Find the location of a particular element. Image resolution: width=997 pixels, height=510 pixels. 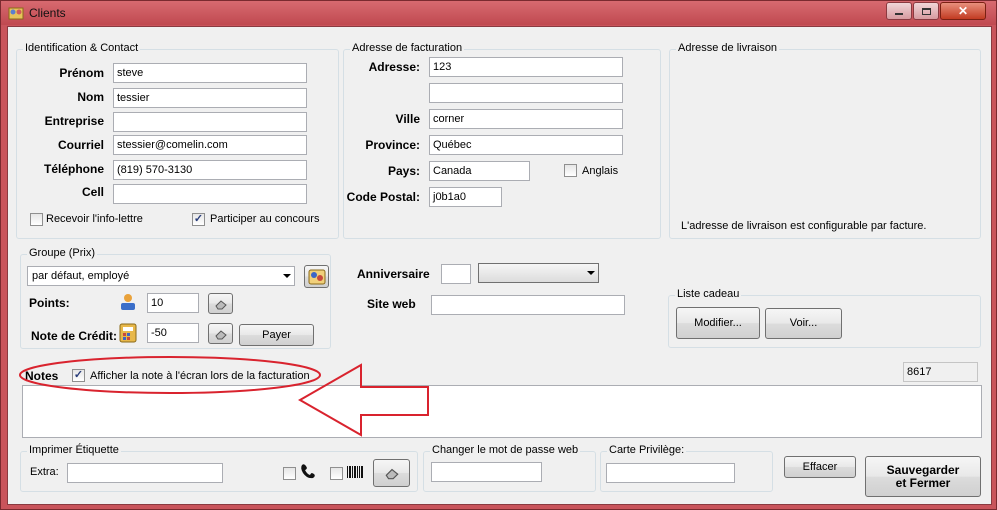

adresse-label: Adresse: is located at coordinates (394, 67).